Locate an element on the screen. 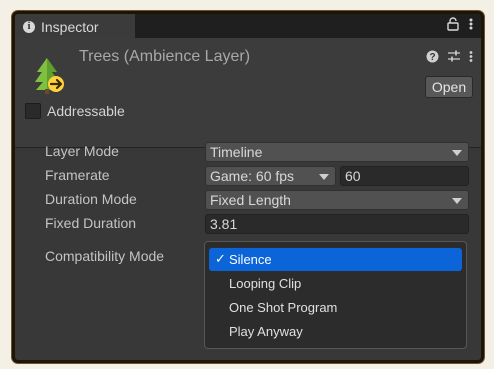 This screenshot has height=369, width=494. duration-mode-value: Fixed Length is located at coordinates (250, 200).